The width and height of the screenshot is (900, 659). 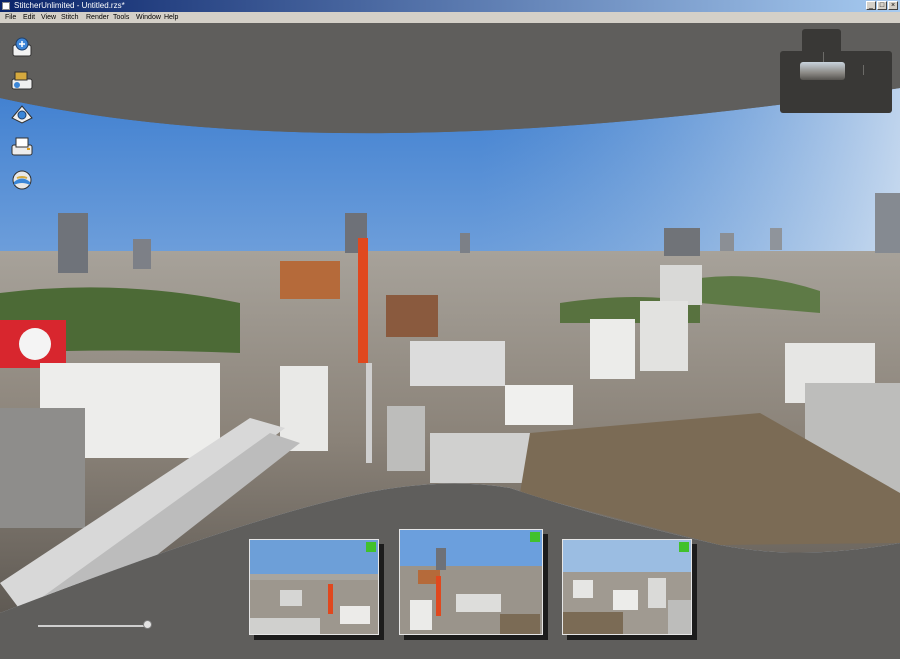 I want to click on menu-edit: Edit, so click(x=29, y=17).